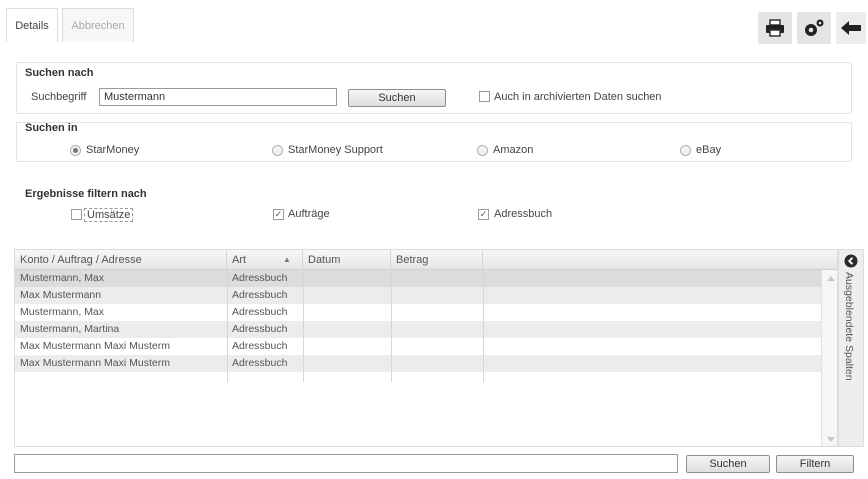  I want to click on search-group-title: Suchen nach, so click(59, 73).